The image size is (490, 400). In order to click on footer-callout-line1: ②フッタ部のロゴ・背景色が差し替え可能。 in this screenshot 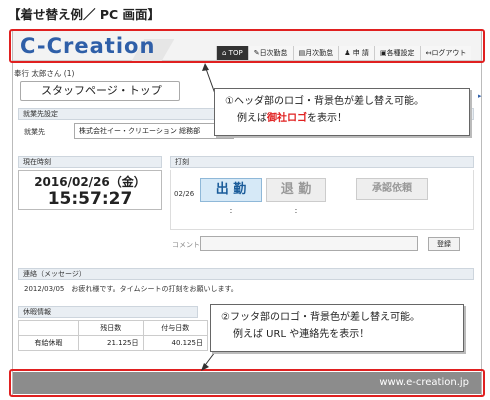, I will do `click(320, 317)`.